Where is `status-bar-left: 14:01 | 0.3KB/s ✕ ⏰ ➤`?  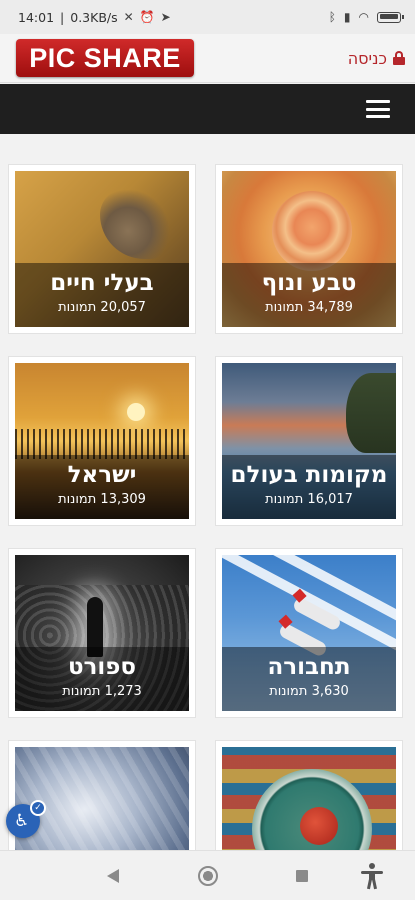
status-bar-left: 14:01 | 0.3KB/s ✕ ⏰ ➤ is located at coordinates (94, 17).